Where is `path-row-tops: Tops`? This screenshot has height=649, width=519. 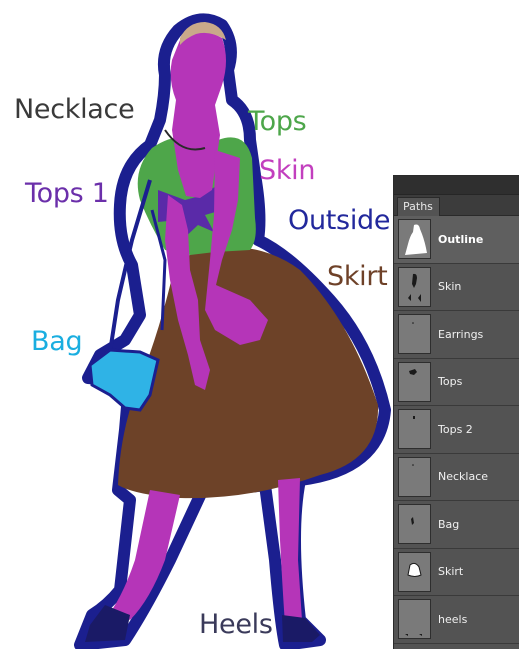
path-row-tops: Tops is located at coordinates (456, 382).